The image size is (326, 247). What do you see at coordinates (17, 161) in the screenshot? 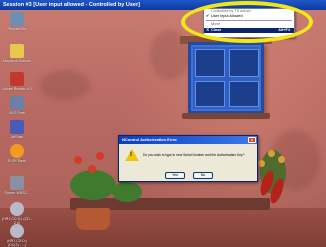
I see `desktop-icon-label: SUPERase` at bounding box center [17, 161].